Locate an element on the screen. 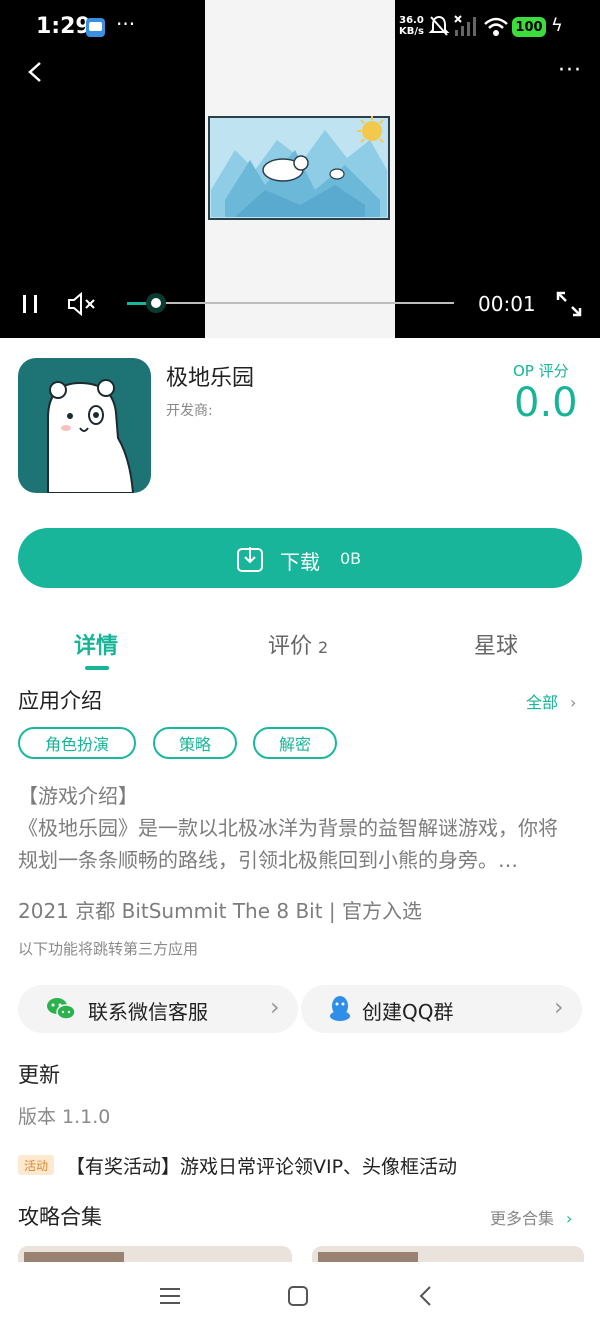 The width and height of the screenshot is (600, 1333). guides-section-title: 攻略合集 is located at coordinates (60, 1217).